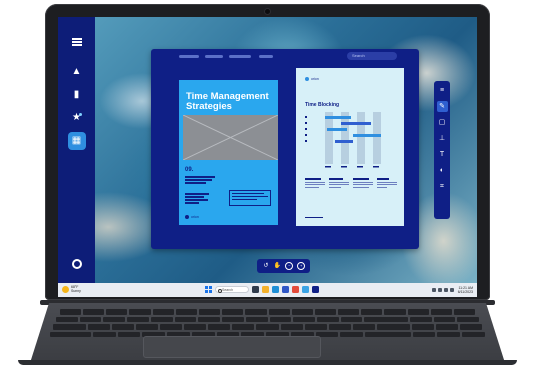 The width and height of the screenshot is (533, 372). I want to click on star-icon: ★, so click(77, 117).